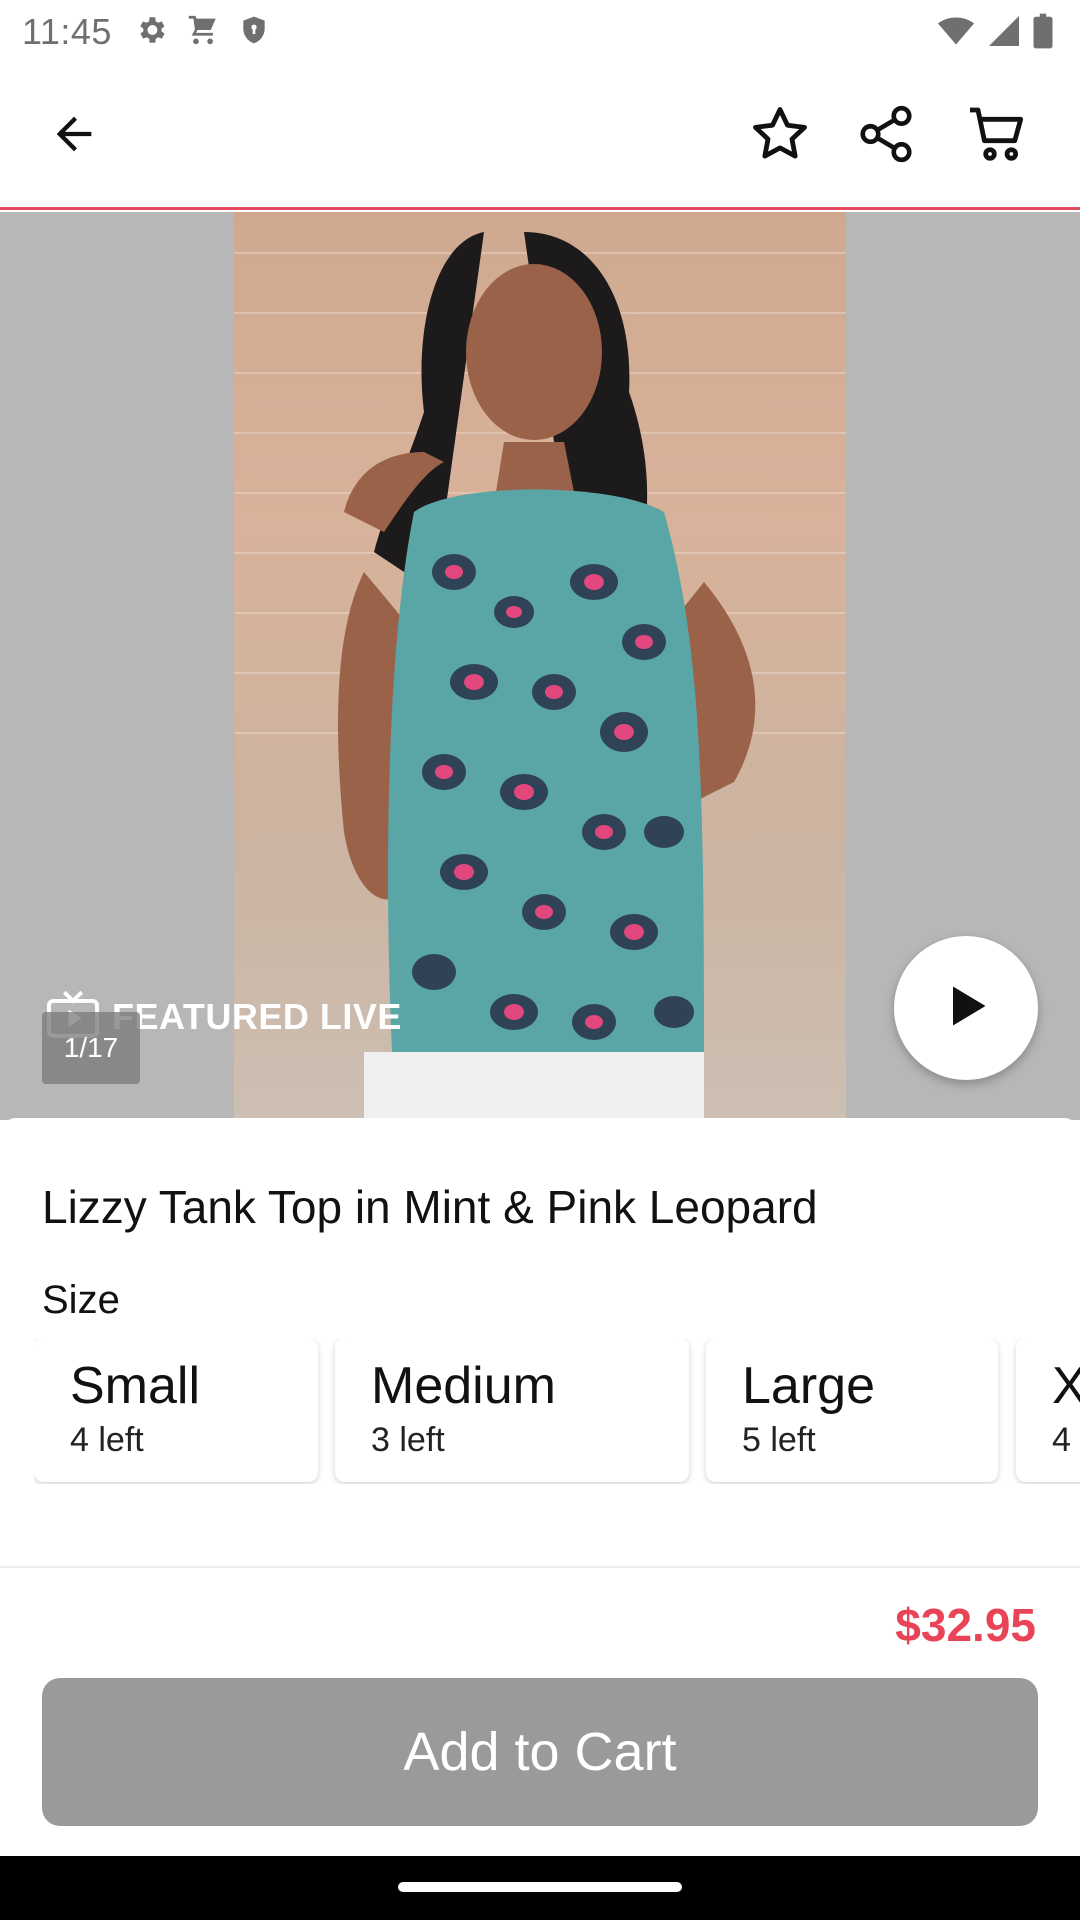  I want to click on size-name: Large, so click(808, 1386).